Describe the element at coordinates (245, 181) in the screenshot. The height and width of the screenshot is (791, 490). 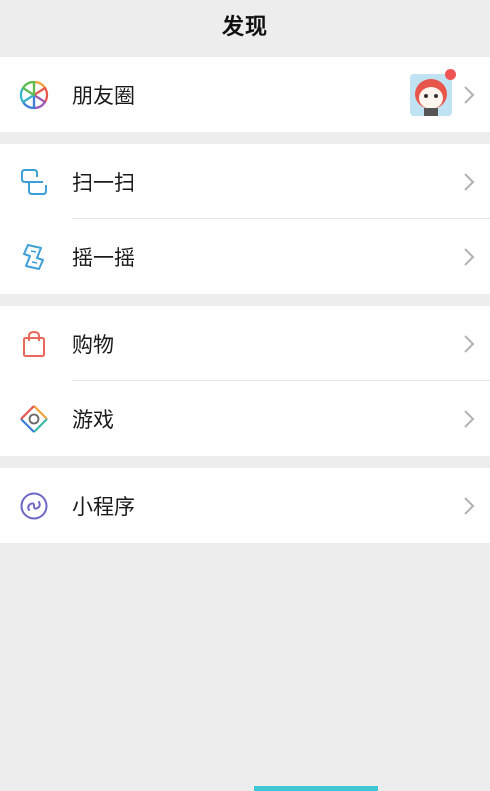
I see `menu-item-scan: 扫一扫` at that location.